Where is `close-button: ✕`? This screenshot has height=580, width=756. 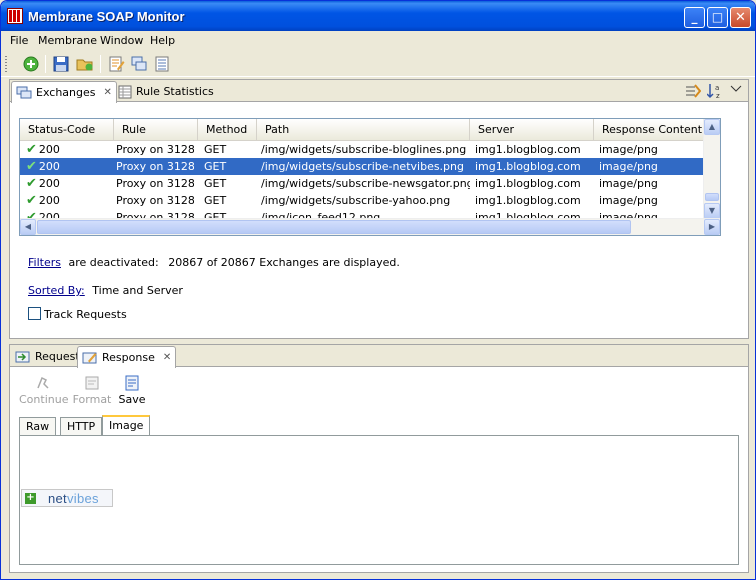 close-button: ✕ is located at coordinates (740, 17).